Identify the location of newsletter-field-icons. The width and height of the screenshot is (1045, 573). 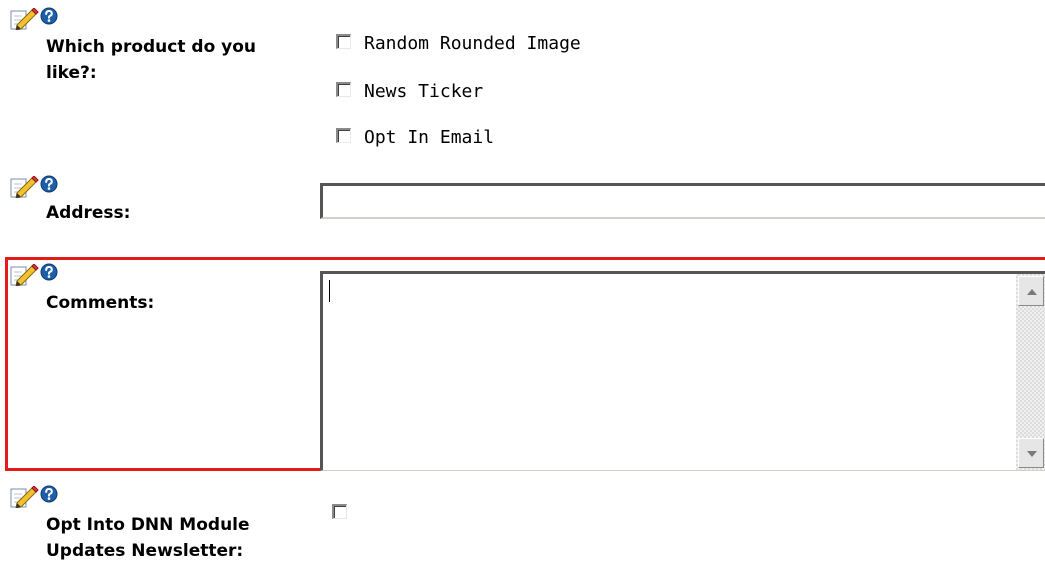
(40, 497).